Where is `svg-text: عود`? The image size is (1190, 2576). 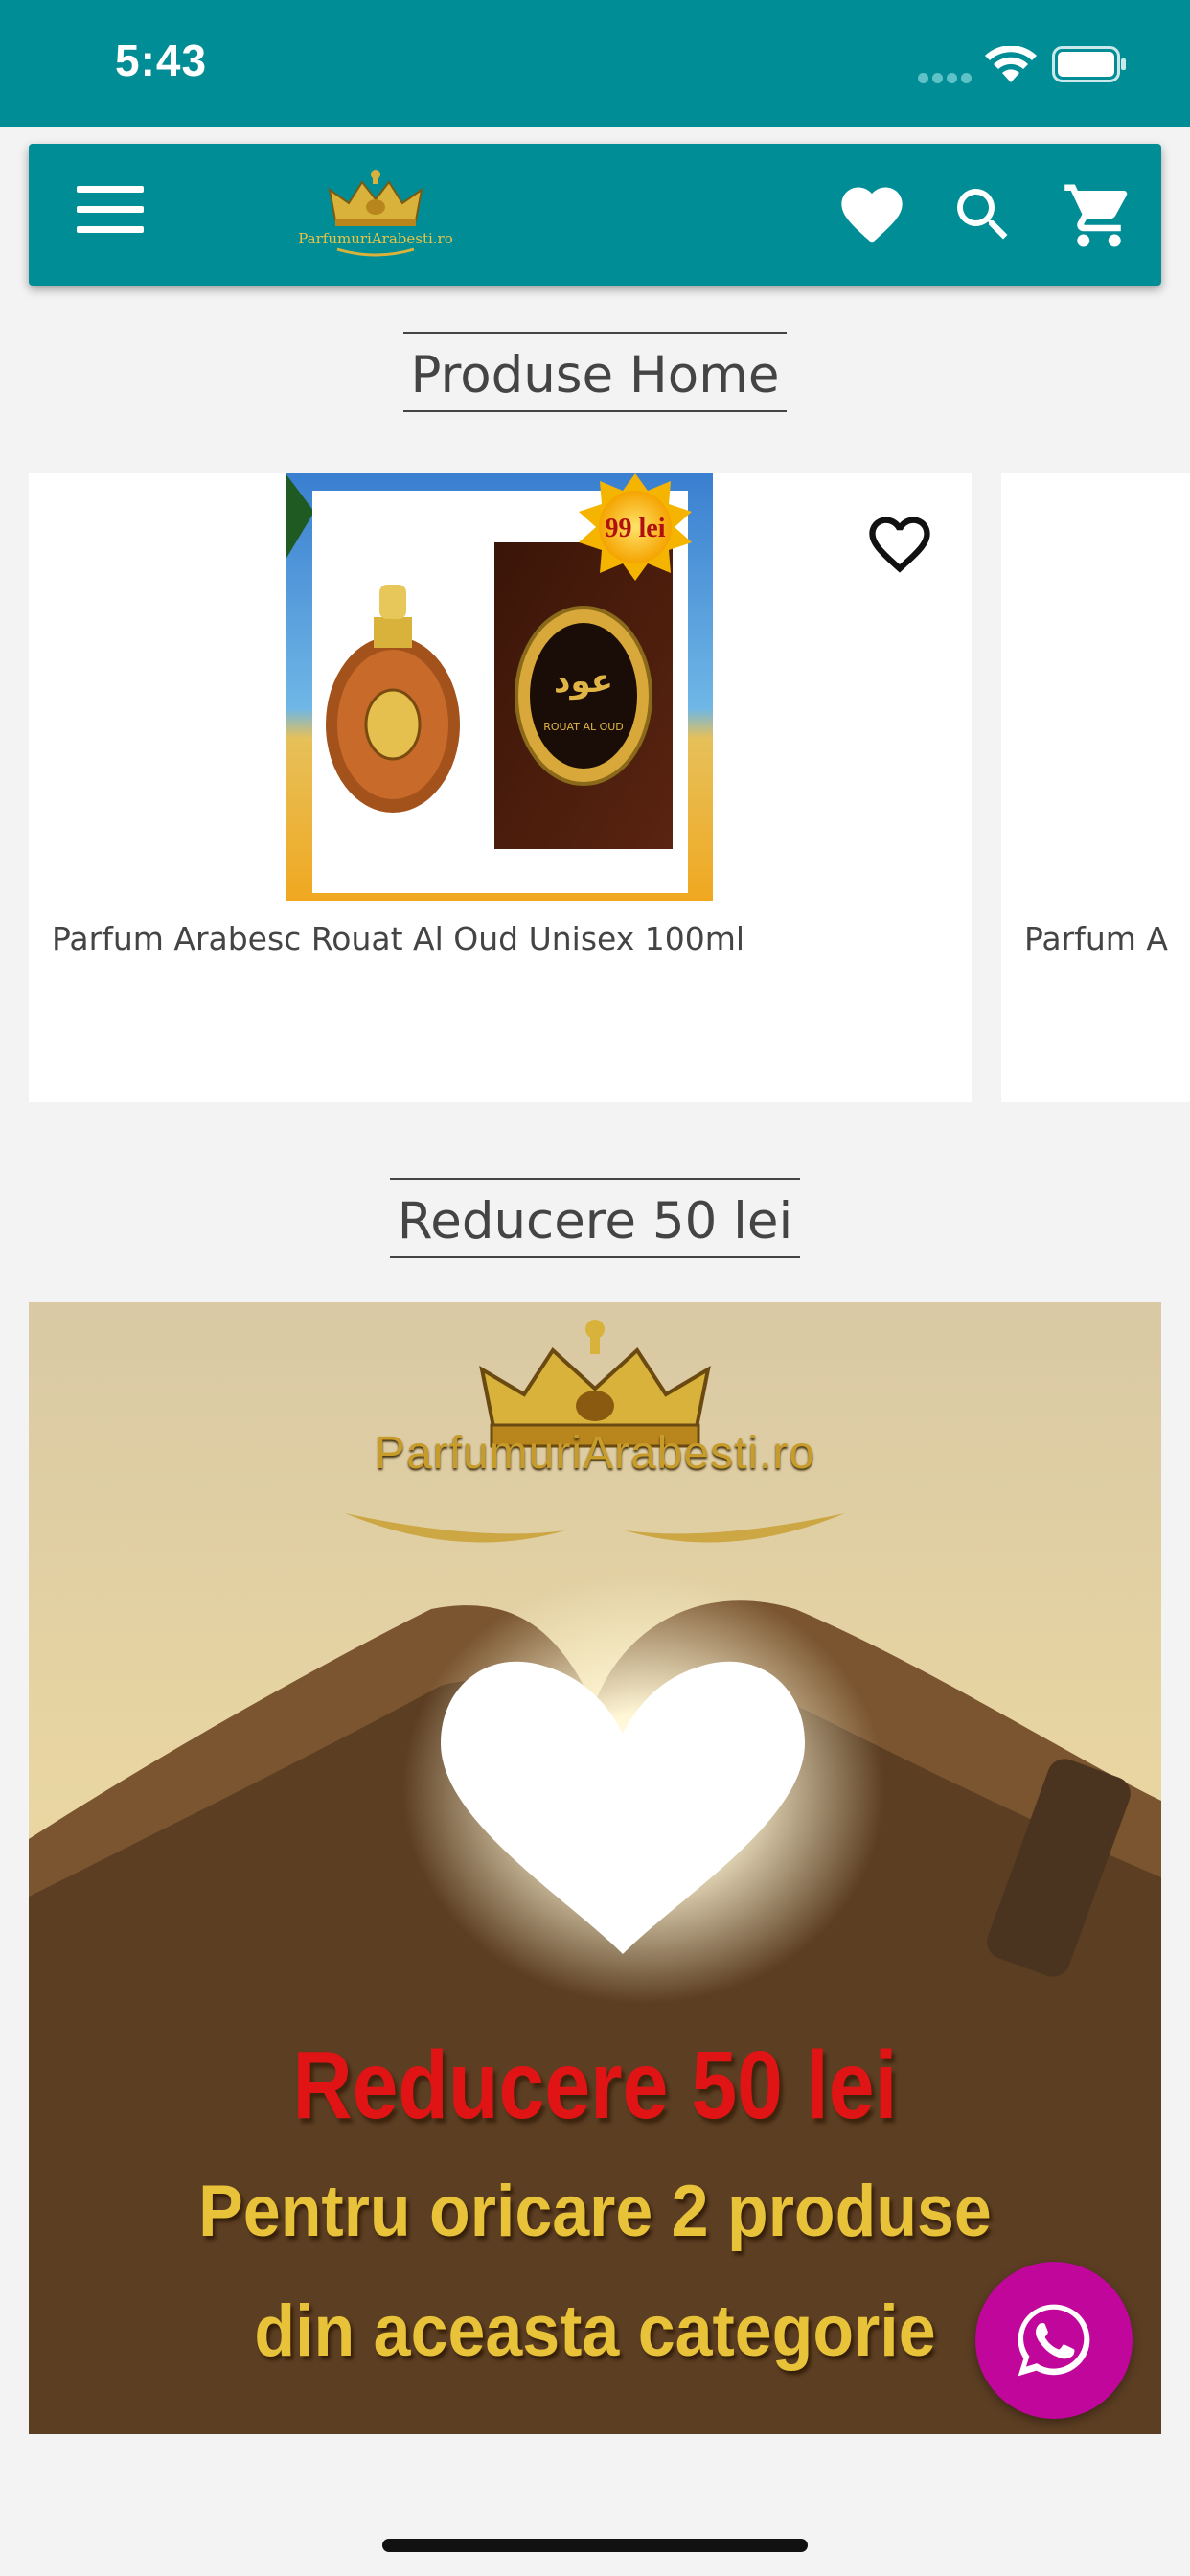 svg-text: عود is located at coordinates (584, 681).